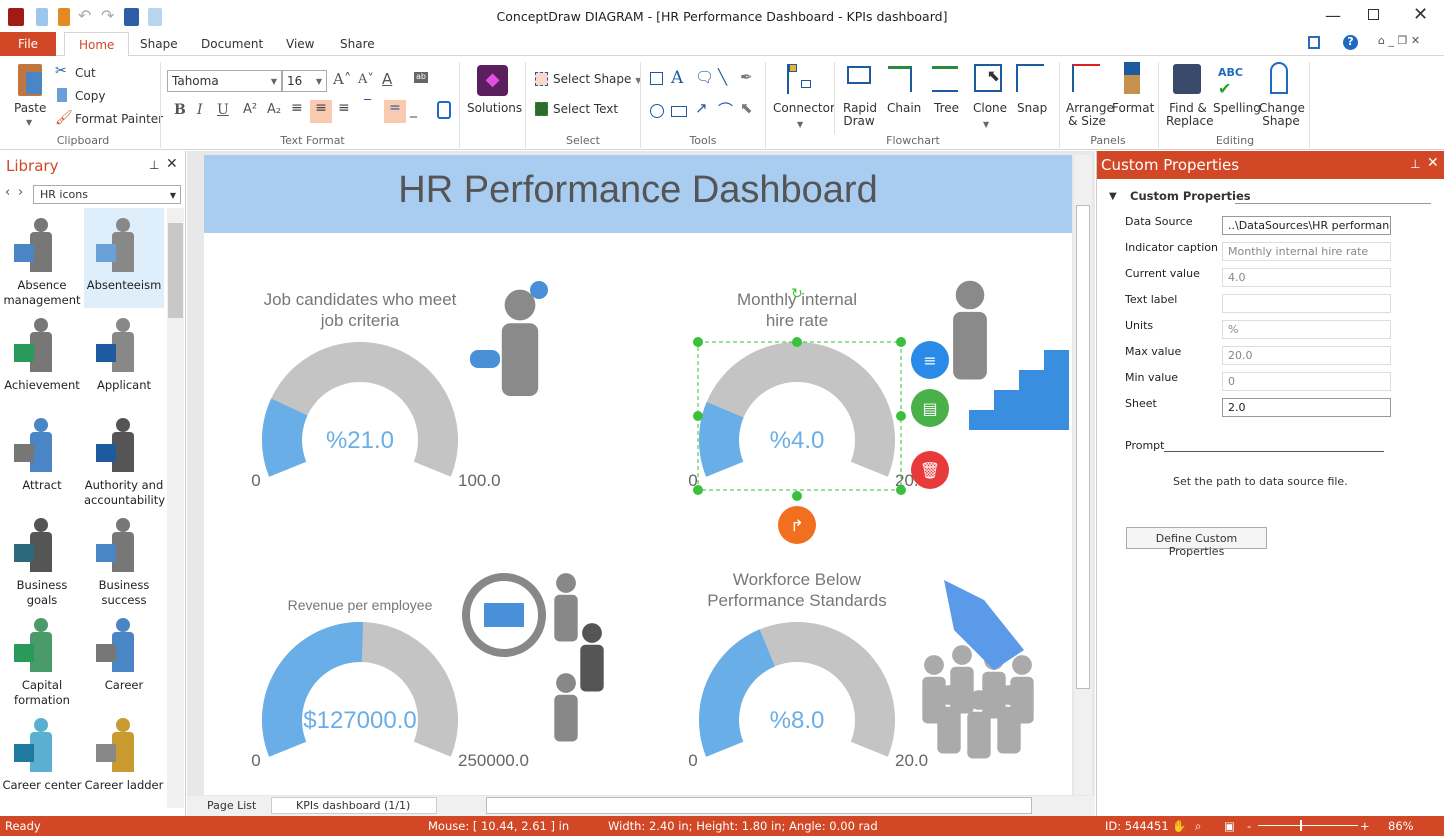 The image size is (1444, 836). I want to click on library-item: Achievement, so click(42, 358).